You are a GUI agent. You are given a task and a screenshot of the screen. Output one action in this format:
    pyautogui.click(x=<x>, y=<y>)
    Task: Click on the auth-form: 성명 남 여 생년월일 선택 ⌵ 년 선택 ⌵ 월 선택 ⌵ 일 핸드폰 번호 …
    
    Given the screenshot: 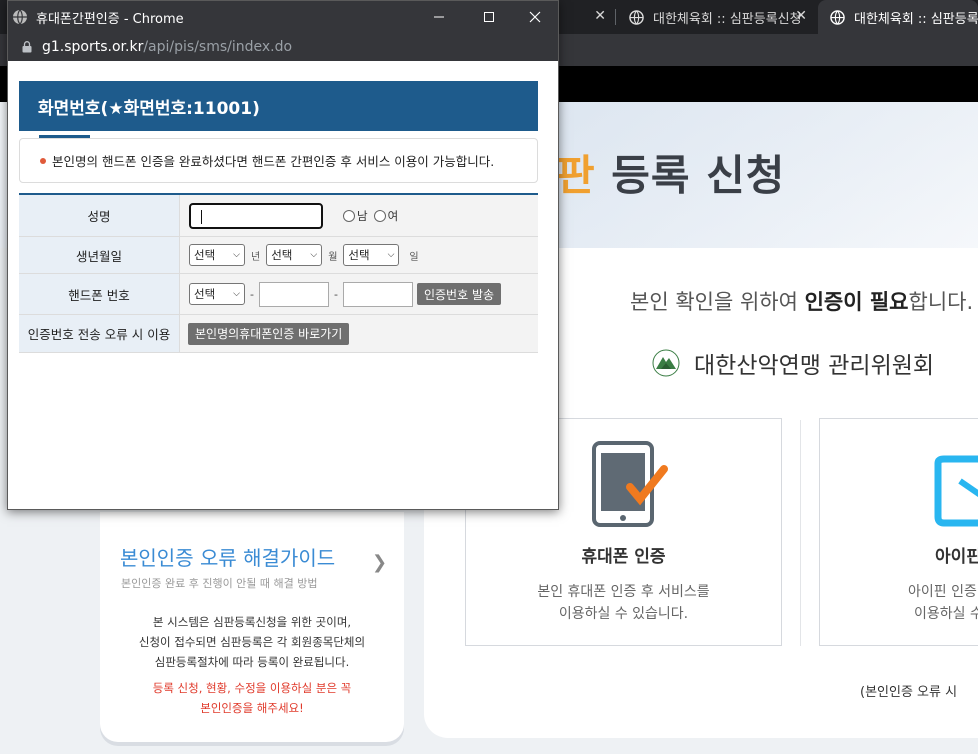 What is the action you would take?
    pyautogui.click(x=278, y=273)
    